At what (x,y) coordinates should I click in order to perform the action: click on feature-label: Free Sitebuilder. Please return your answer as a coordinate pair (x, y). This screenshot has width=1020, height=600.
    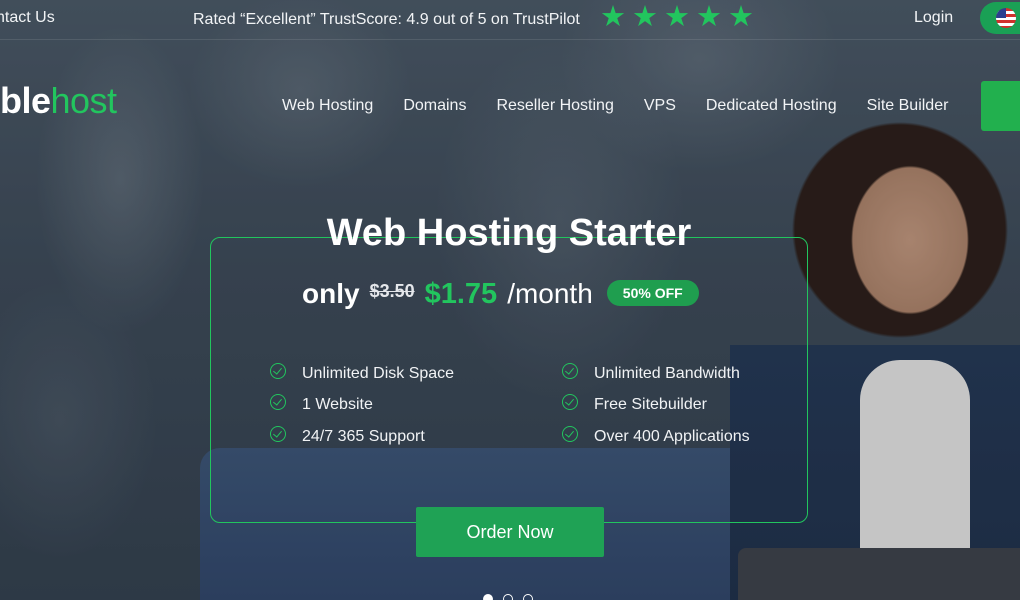
    Looking at the image, I should click on (650, 405).